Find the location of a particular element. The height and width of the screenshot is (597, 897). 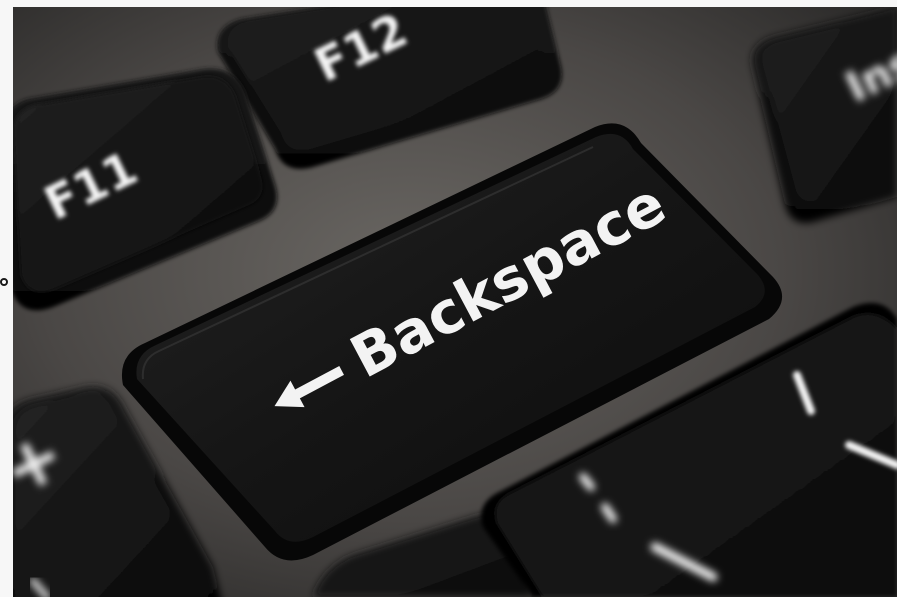

top-margin is located at coordinates (448, 3).